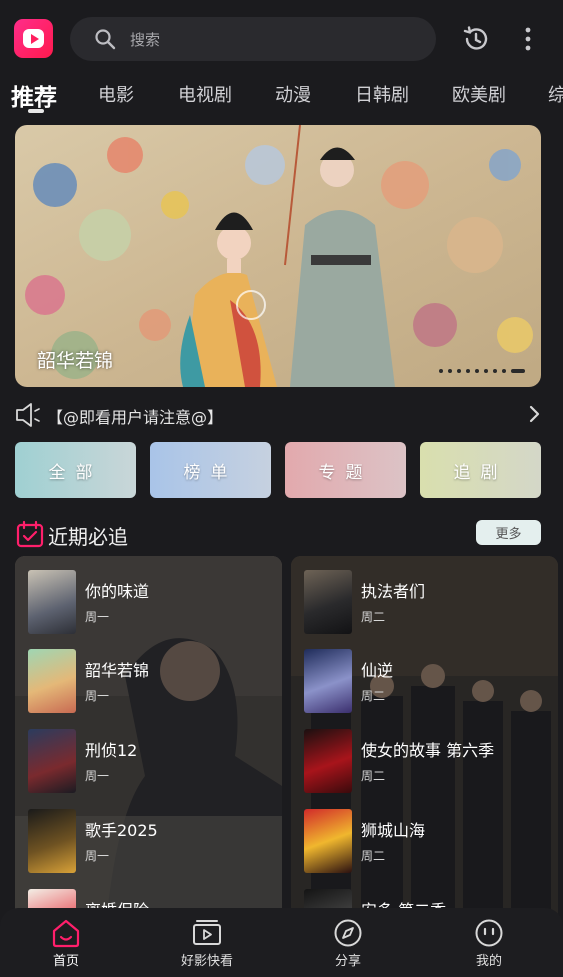 The height and width of the screenshot is (977, 563). Describe the element at coordinates (33, 38) in the screenshot. I see `app-logo-icon` at that location.